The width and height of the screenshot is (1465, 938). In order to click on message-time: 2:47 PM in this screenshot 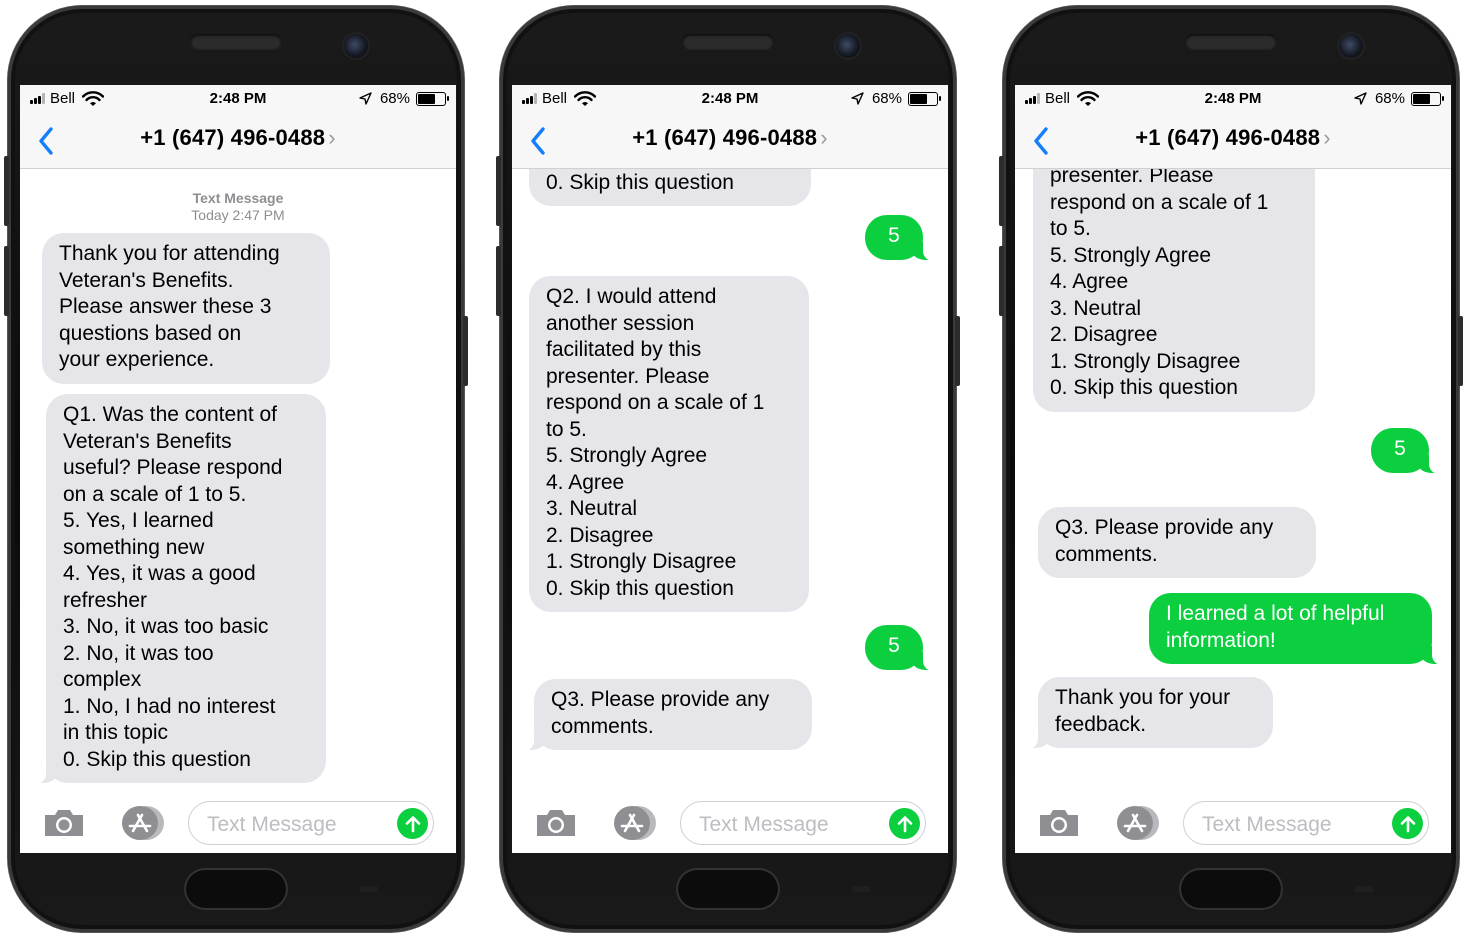, I will do `click(258, 215)`.